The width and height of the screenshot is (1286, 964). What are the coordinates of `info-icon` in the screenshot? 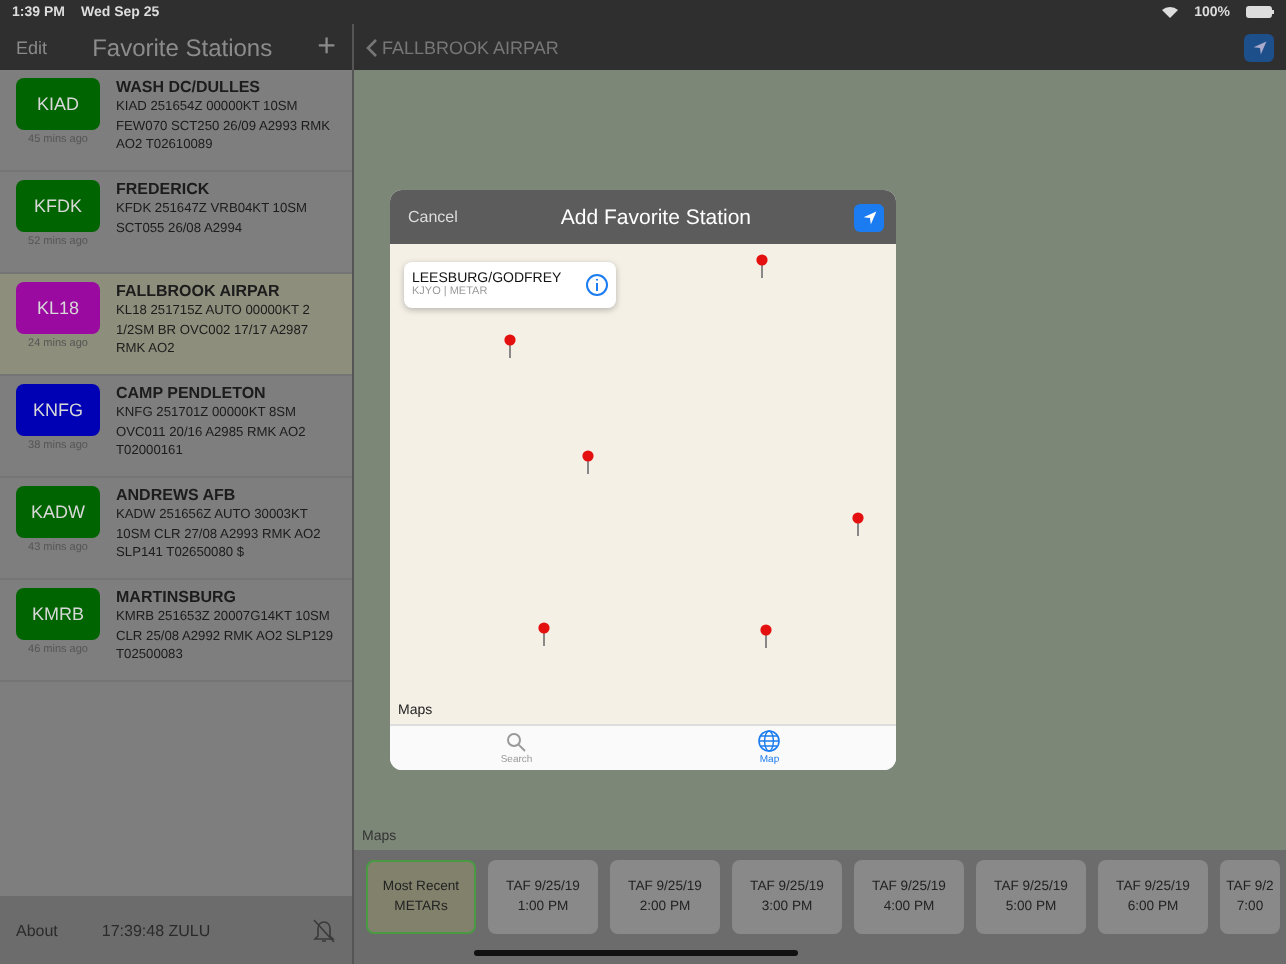 It's located at (597, 285).